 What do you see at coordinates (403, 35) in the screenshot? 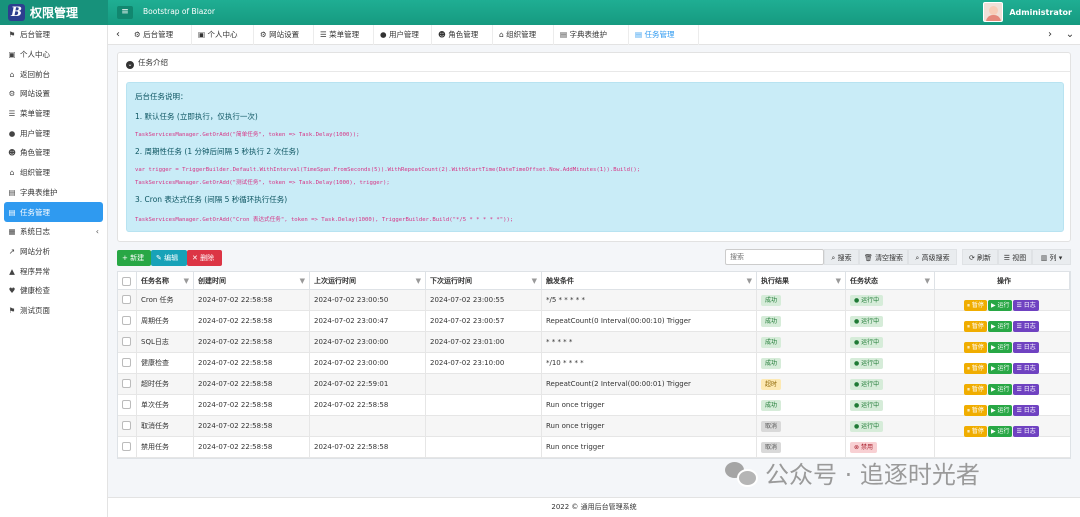
I see `tab: ● 用户管理` at bounding box center [403, 35].